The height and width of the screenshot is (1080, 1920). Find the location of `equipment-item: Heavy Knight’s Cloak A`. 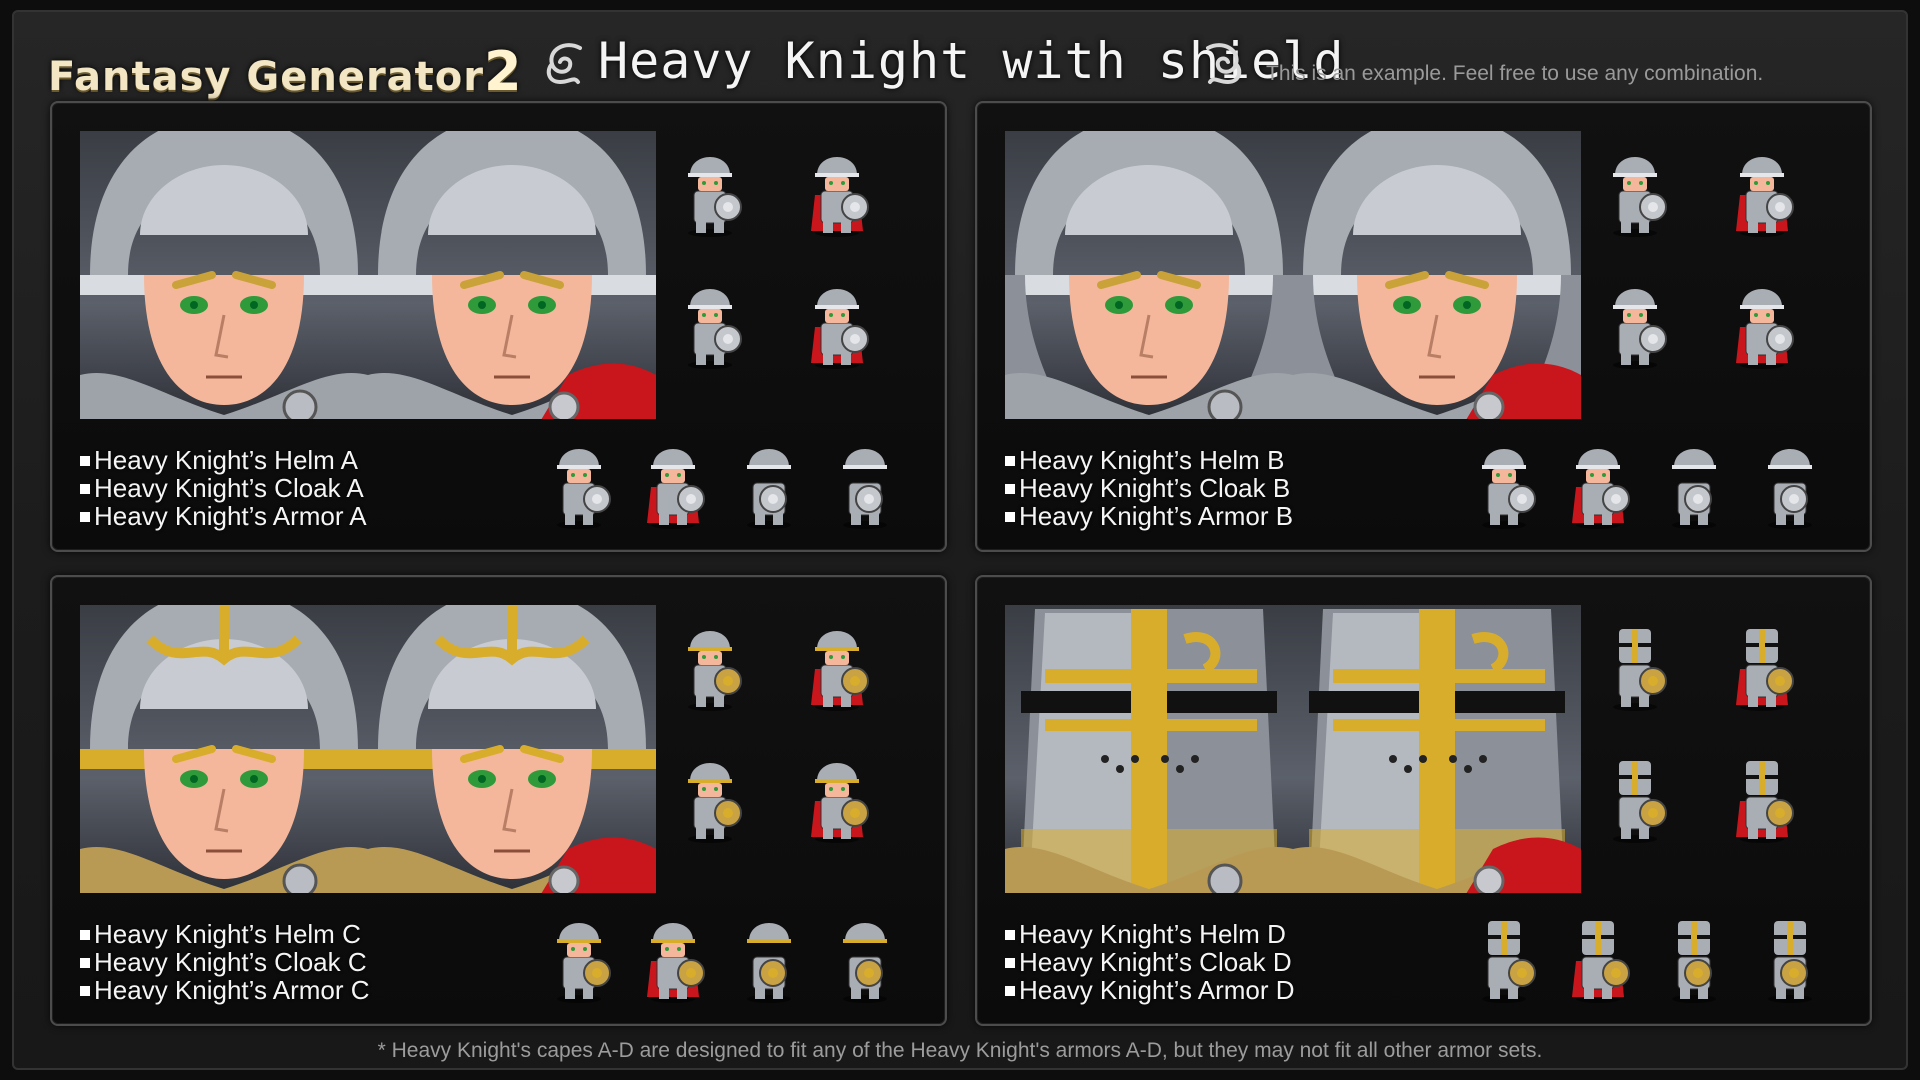

equipment-item: Heavy Knight’s Cloak A is located at coordinates (223, 488).